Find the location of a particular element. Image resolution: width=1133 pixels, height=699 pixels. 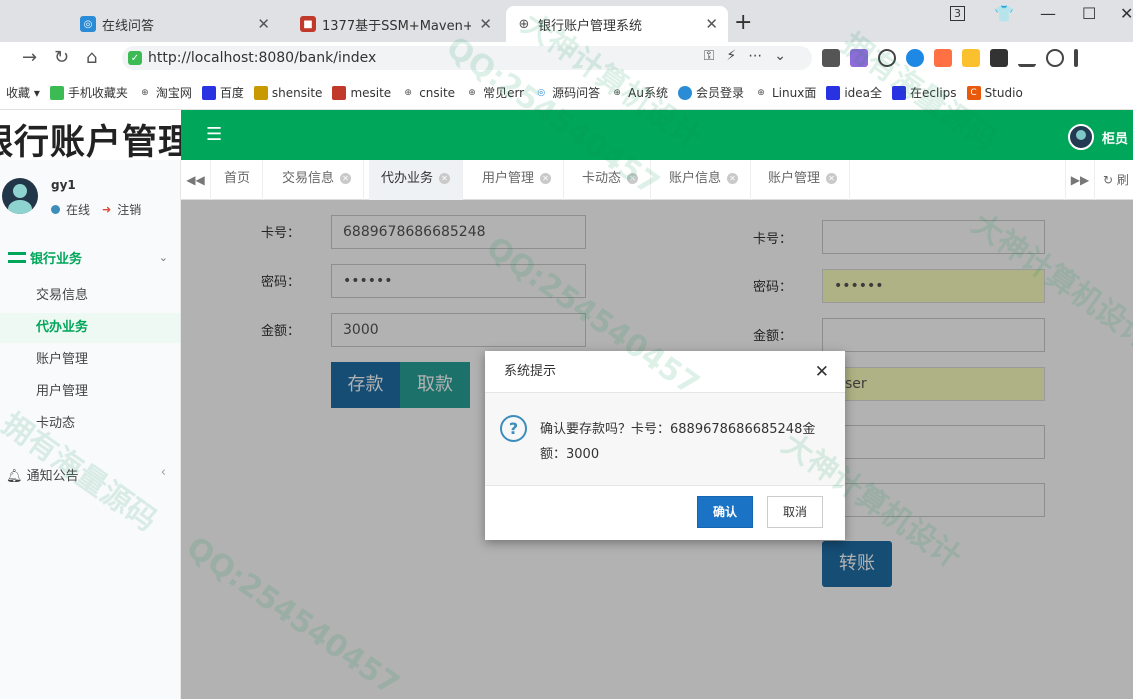

tab-accounts: 账户管理 ✕ is located at coordinates (803, 180).